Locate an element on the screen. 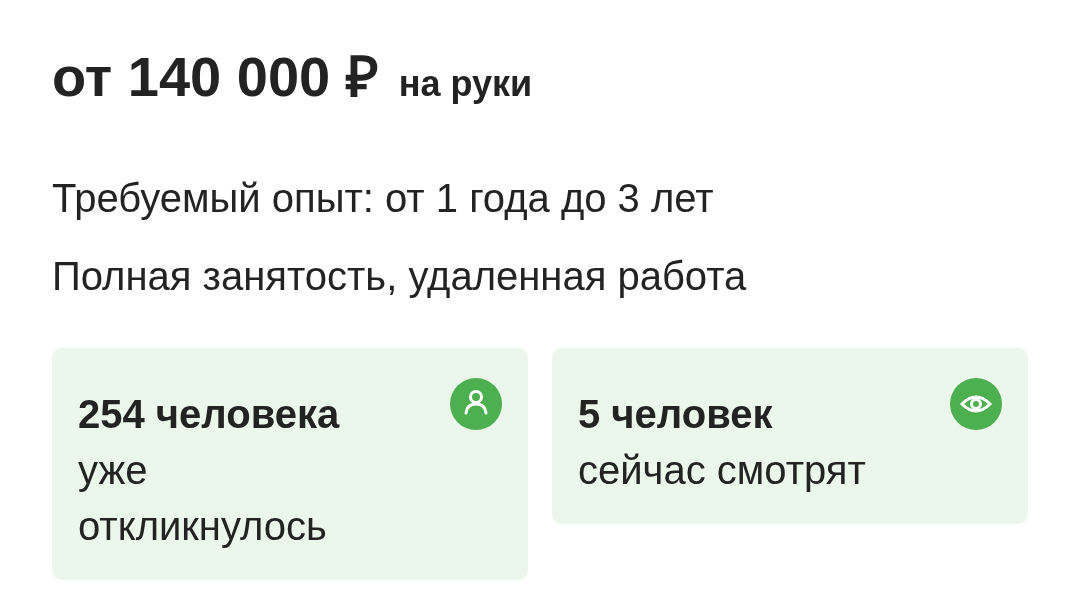 The image size is (1080, 613). job-detail: Требуемый опыт: от 1 года до 3 лет is located at coordinates (383, 198).